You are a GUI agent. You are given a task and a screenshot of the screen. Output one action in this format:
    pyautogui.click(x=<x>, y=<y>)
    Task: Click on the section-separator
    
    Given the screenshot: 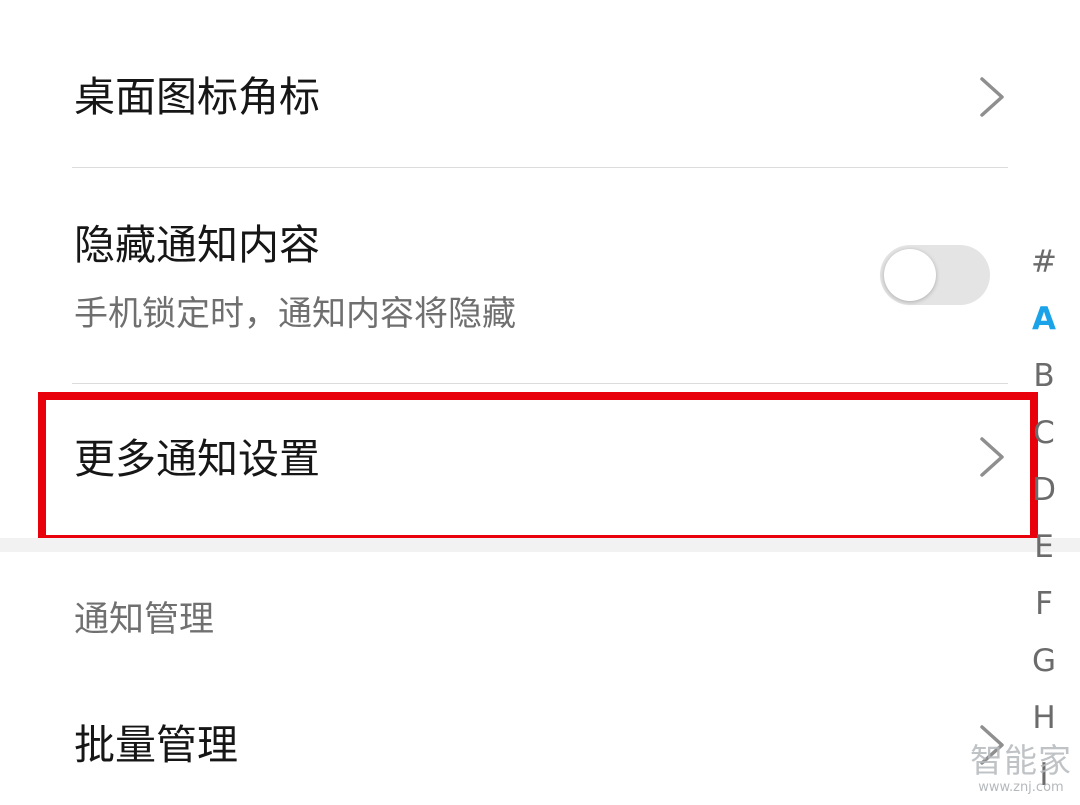 What is the action you would take?
    pyautogui.click(x=540, y=545)
    